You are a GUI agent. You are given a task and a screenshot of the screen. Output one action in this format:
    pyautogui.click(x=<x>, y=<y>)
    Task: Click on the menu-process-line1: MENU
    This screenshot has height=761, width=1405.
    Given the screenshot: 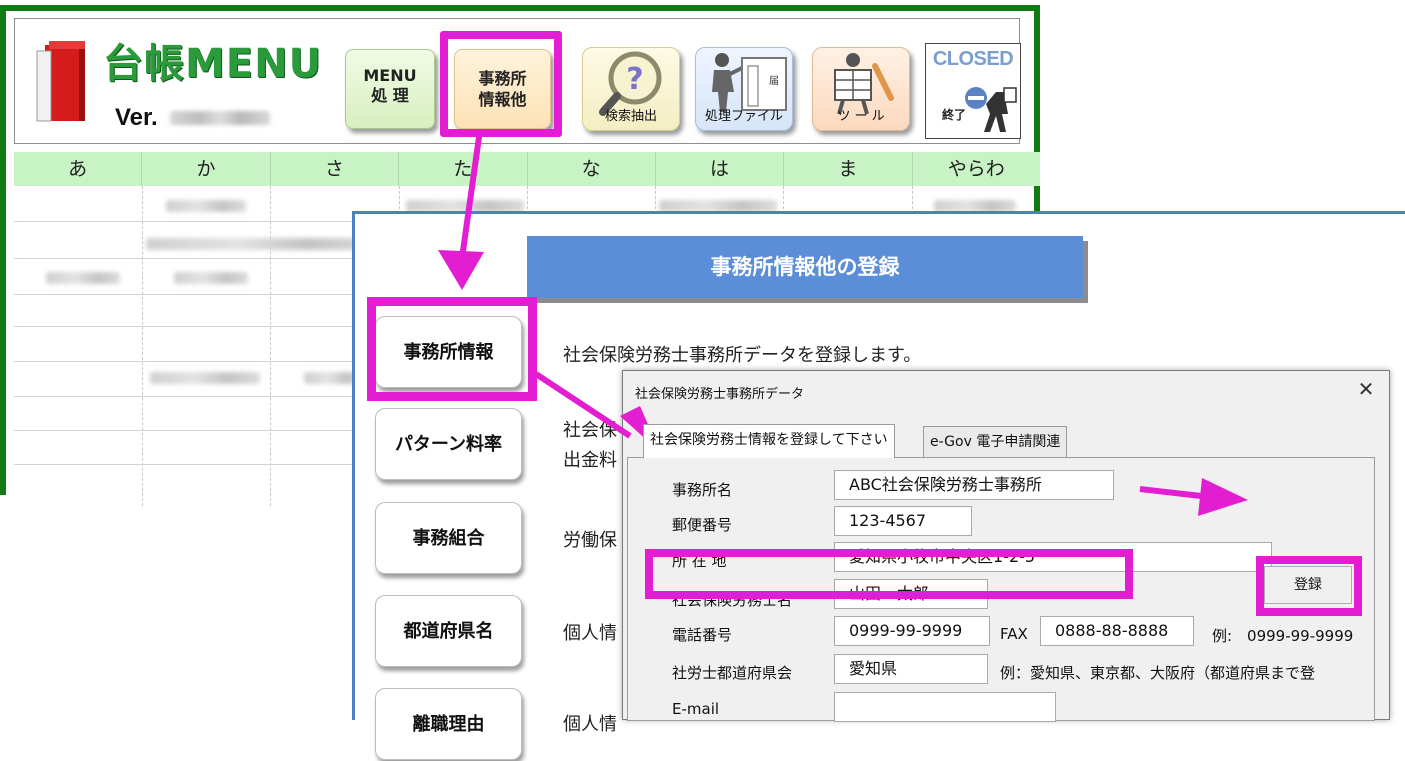 What is the action you would take?
    pyautogui.click(x=390, y=75)
    